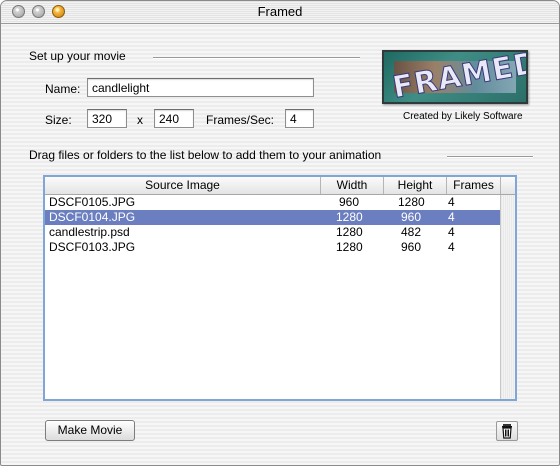 Image resolution: width=560 pixels, height=466 pixels. I want to click on name-label: Name:, so click(63, 89).